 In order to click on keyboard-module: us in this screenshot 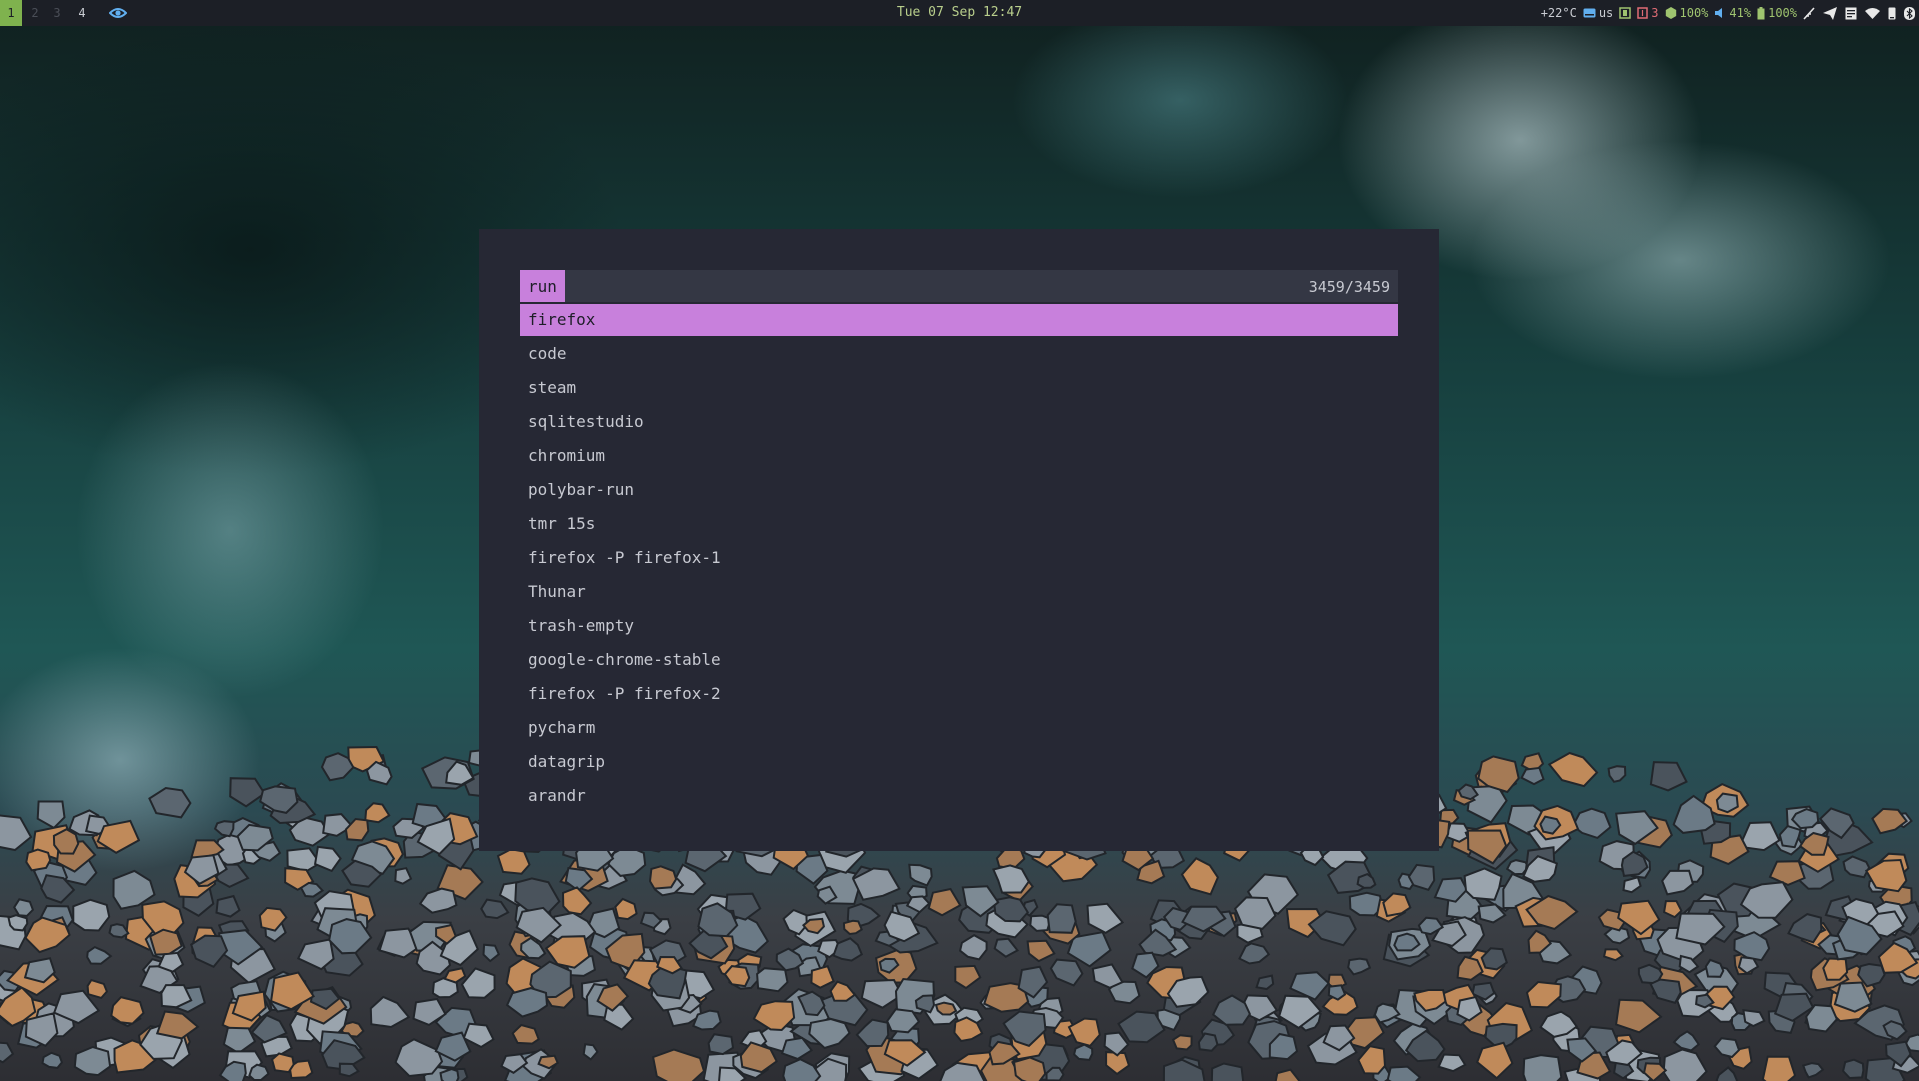, I will do `click(1598, 13)`.